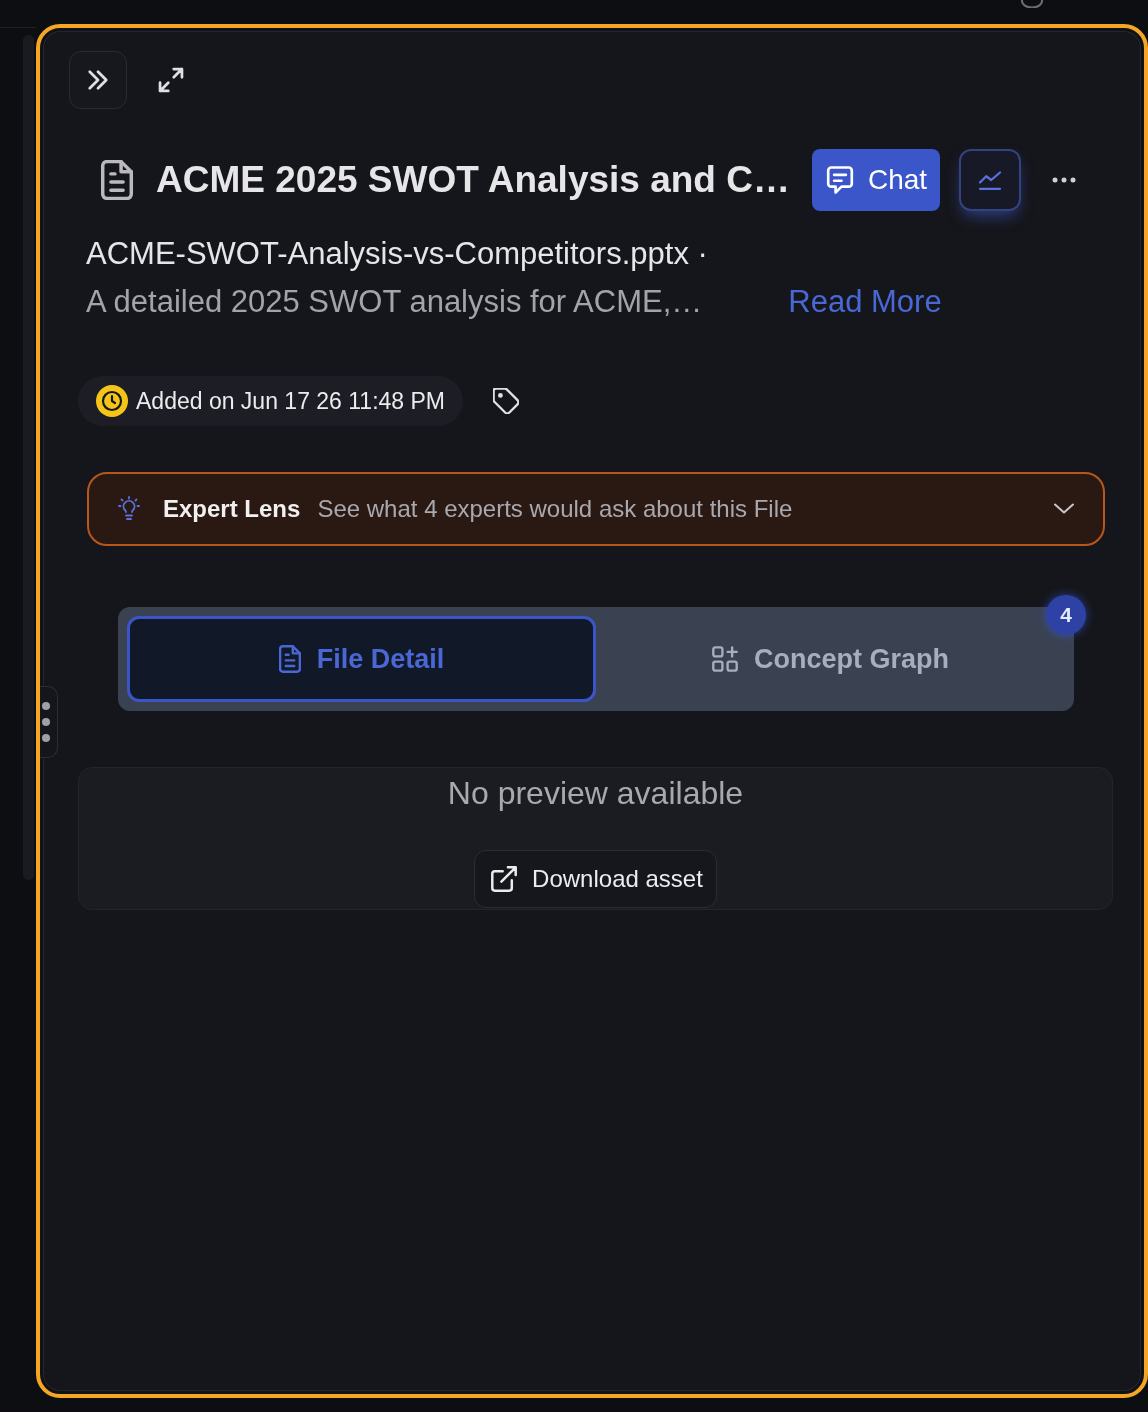 This screenshot has height=1412, width=1148. Describe the element at coordinates (112, 401) in the screenshot. I see `clock-icon` at that location.